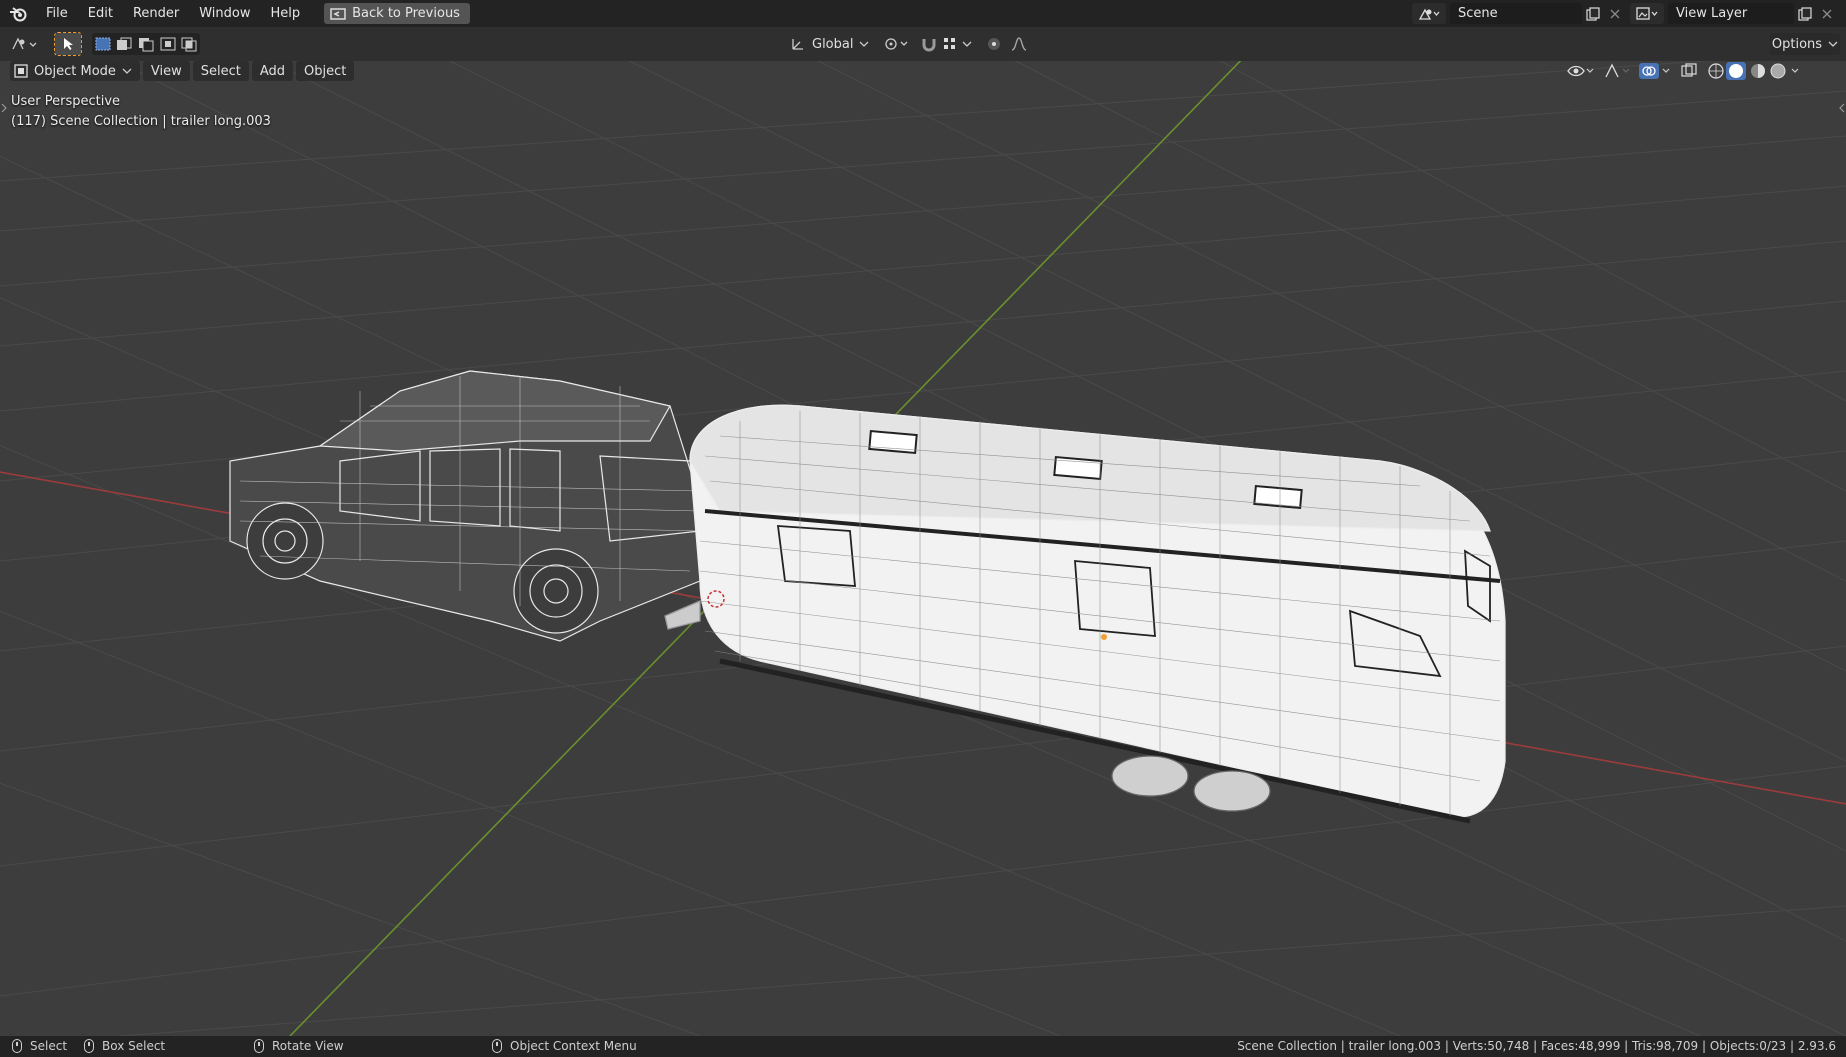 This screenshot has height=1057, width=1846. I want to click on viewport-shading-header, so click(1686, 71).